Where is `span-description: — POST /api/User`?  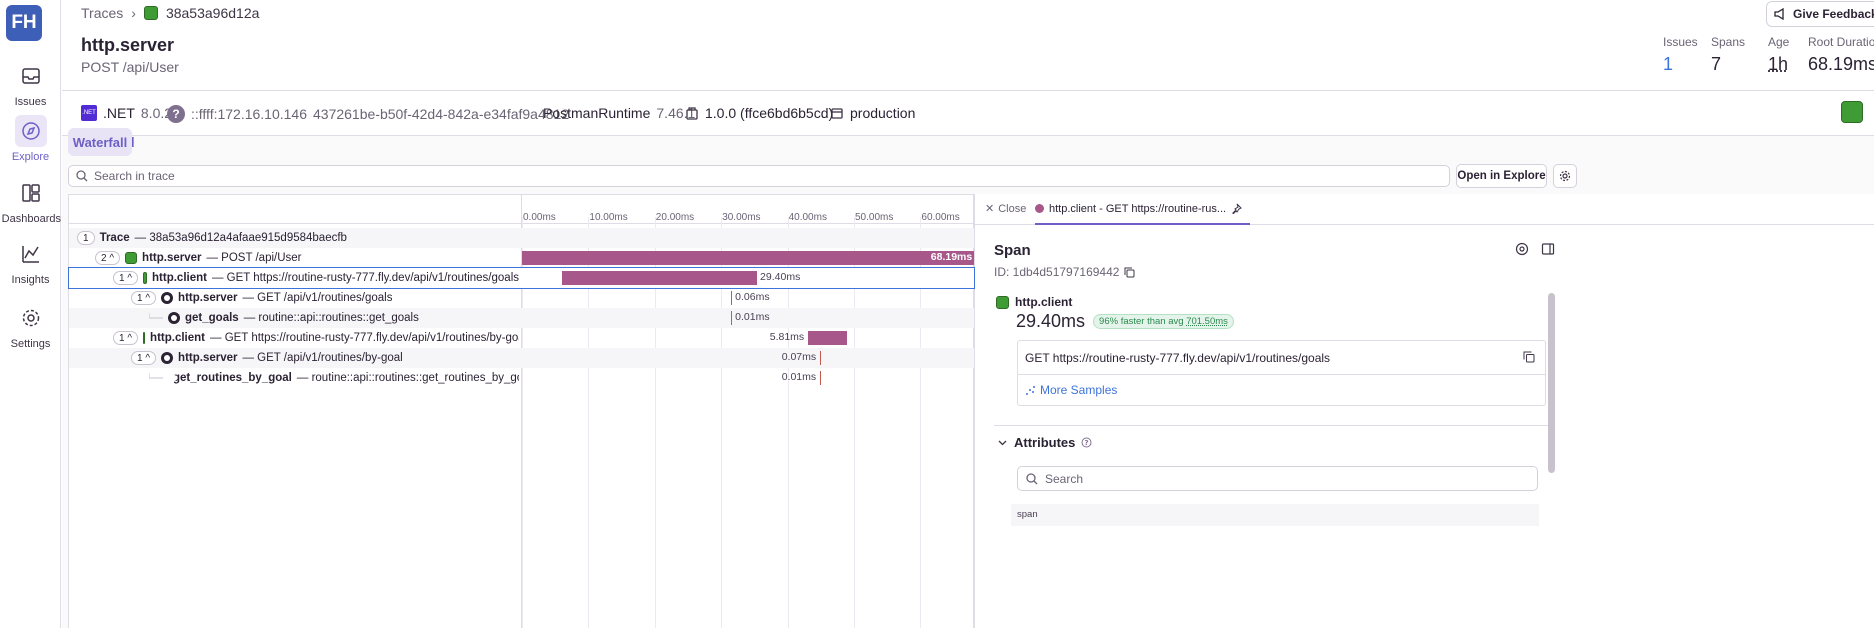
span-description: — POST /api/User is located at coordinates (254, 258).